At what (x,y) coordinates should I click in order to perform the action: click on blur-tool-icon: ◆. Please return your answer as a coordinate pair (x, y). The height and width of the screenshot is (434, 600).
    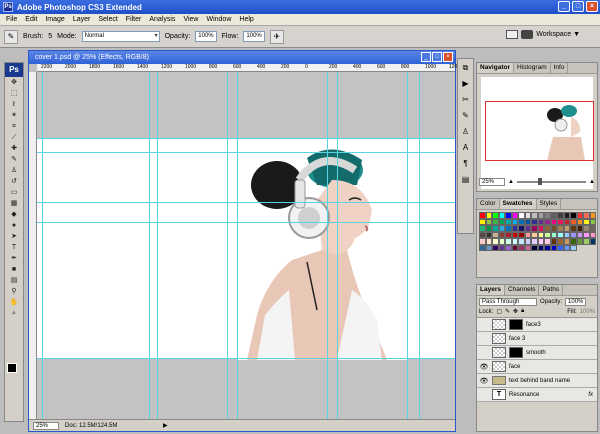
    Looking at the image, I should click on (14, 214).